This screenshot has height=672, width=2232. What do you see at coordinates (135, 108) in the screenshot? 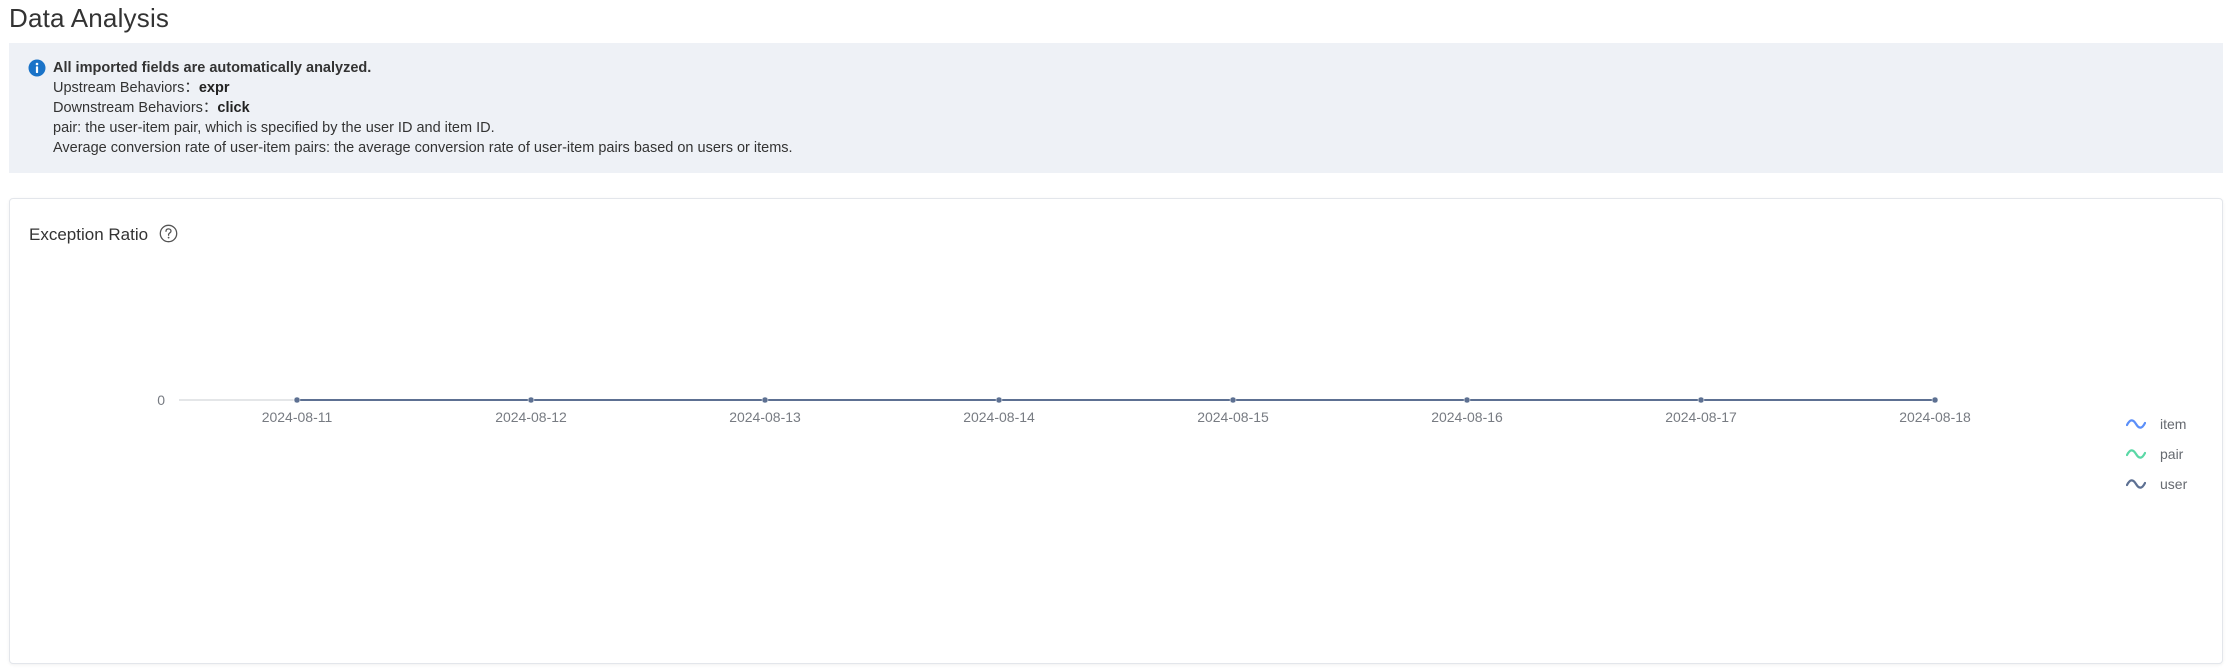
I see `downstream-label: Downstream Behaviors：` at bounding box center [135, 108].